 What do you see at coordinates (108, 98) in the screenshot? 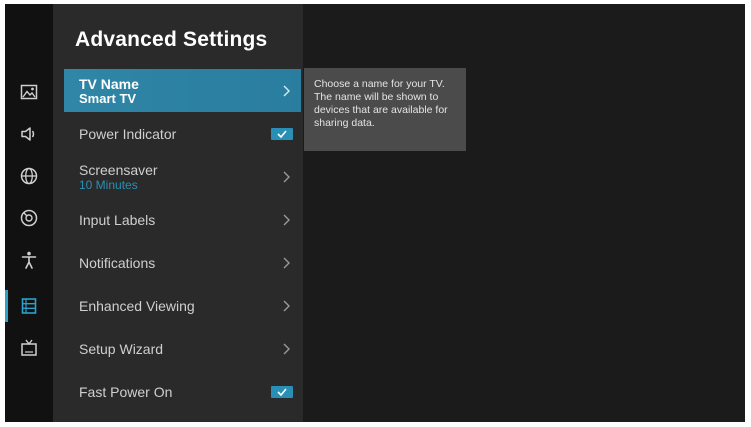
I see `menu-item-value: Smart TV` at bounding box center [108, 98].